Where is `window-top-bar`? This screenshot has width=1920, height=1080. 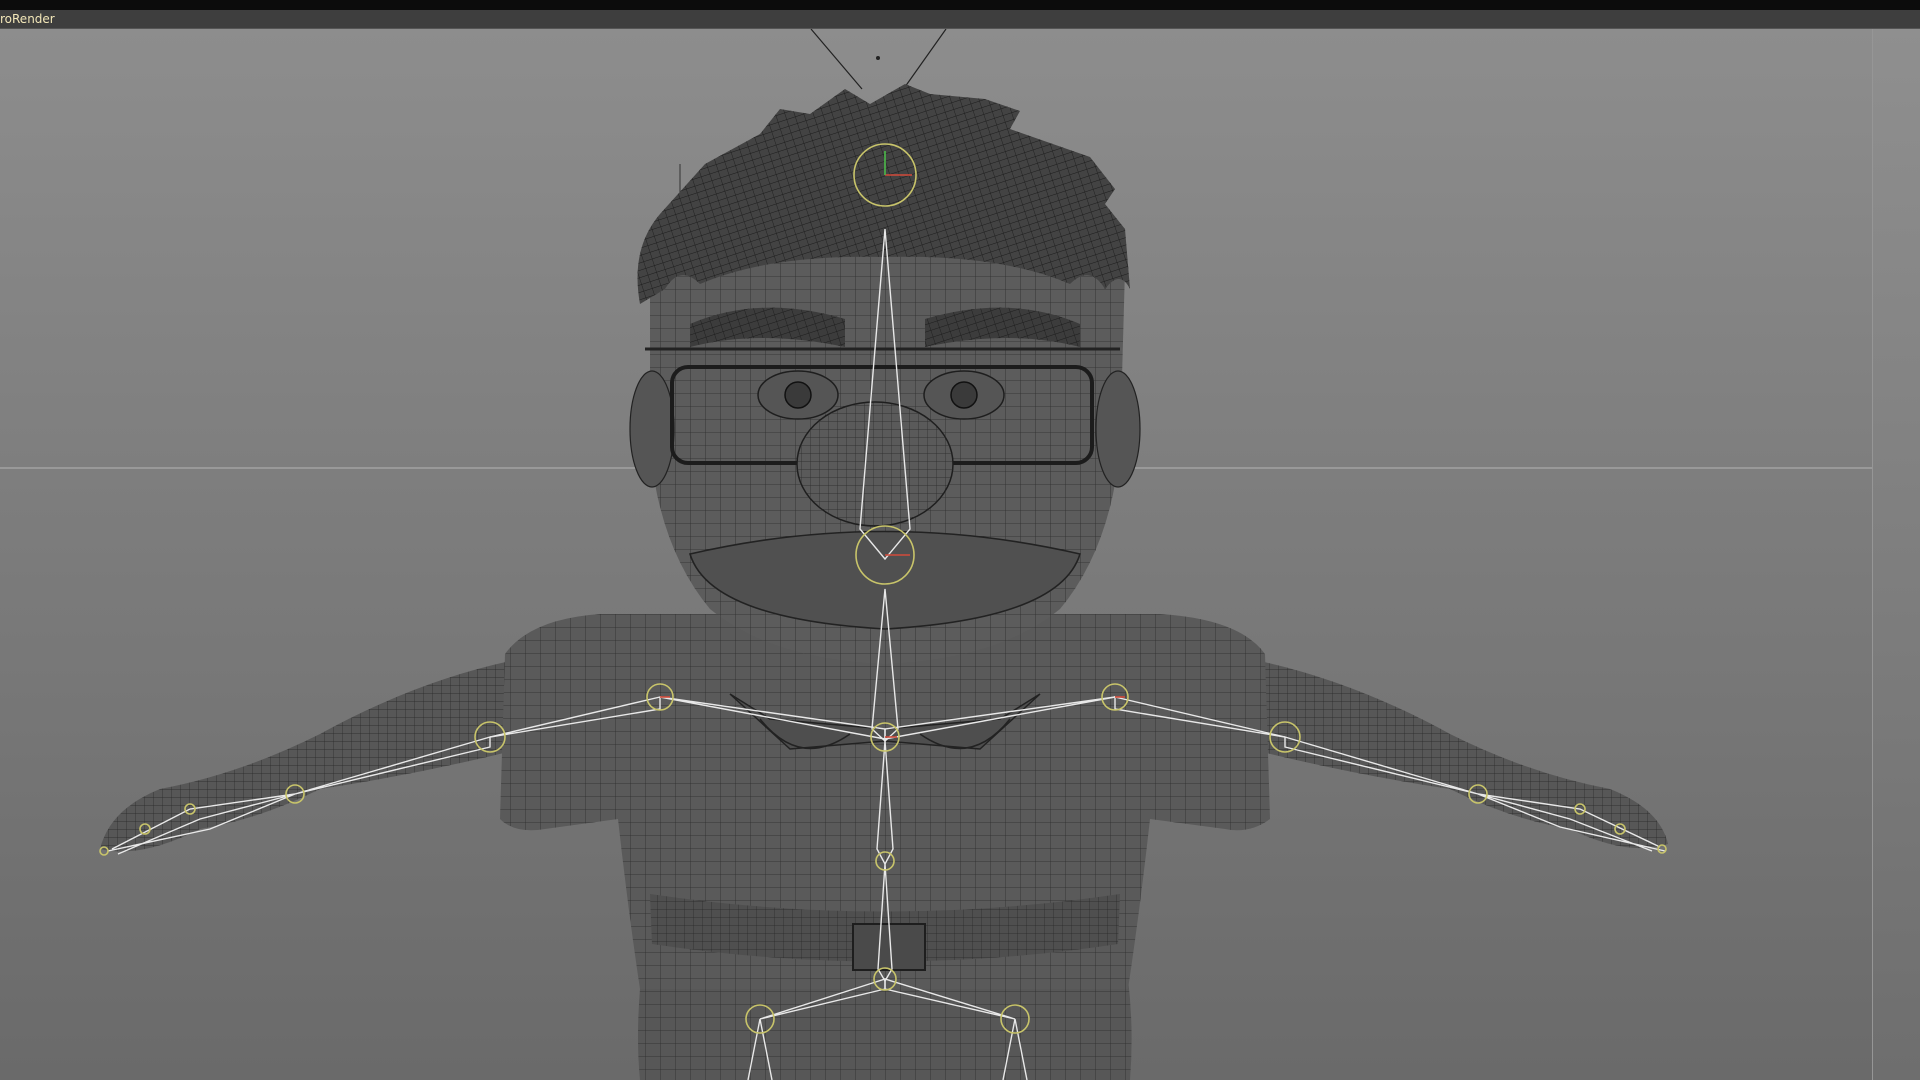
window-top-bar is located at coordinates (960, 5).